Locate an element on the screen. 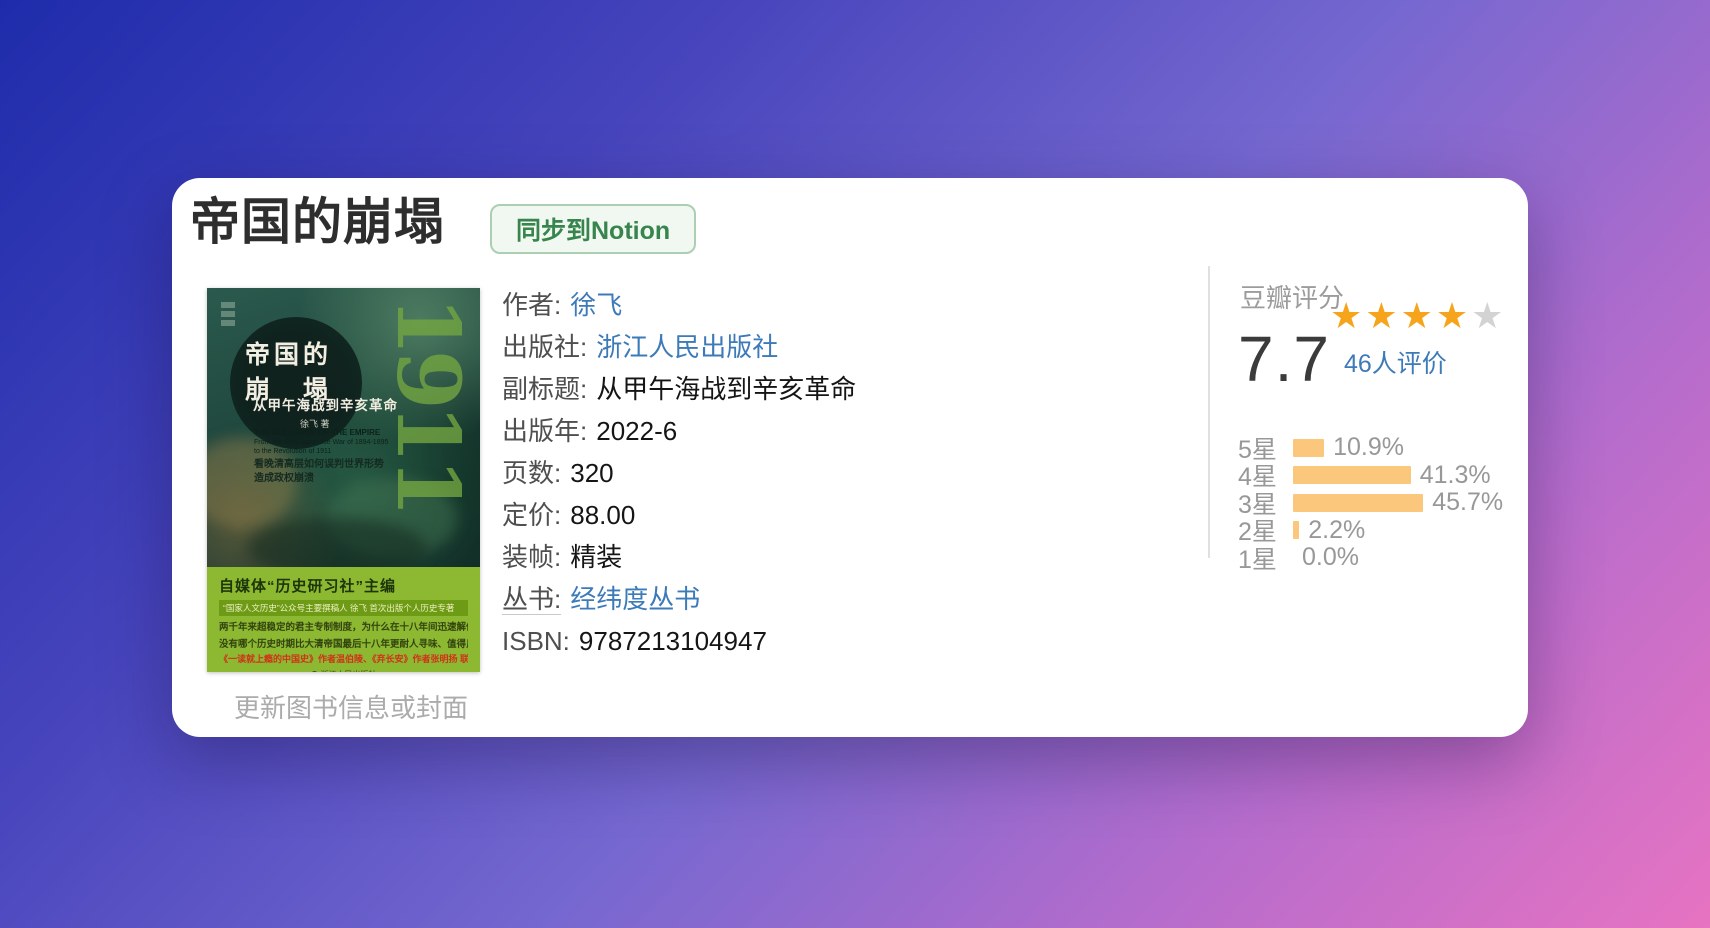 This screenshot has height=928, width=1710. cover-publisher: 浙江人民出版社 is located at coordinates (343, 670).